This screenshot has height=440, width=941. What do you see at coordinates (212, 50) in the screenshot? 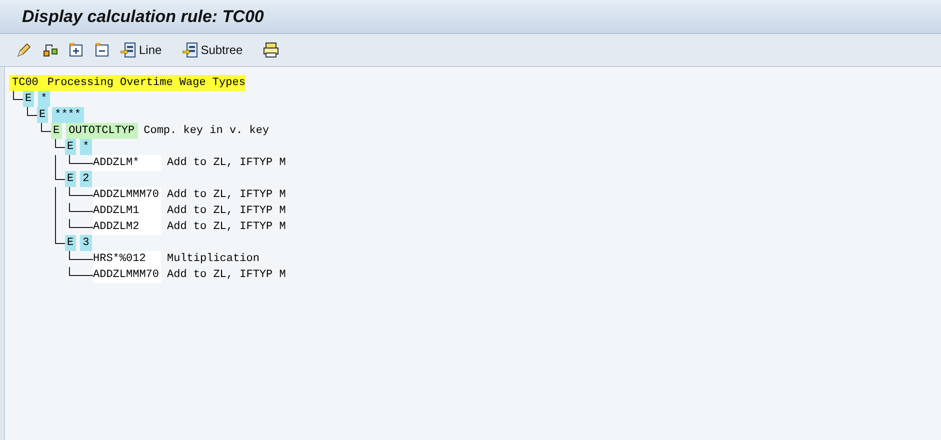
I see `toolbar-button: Subtree` at bounding box center [212, 50].